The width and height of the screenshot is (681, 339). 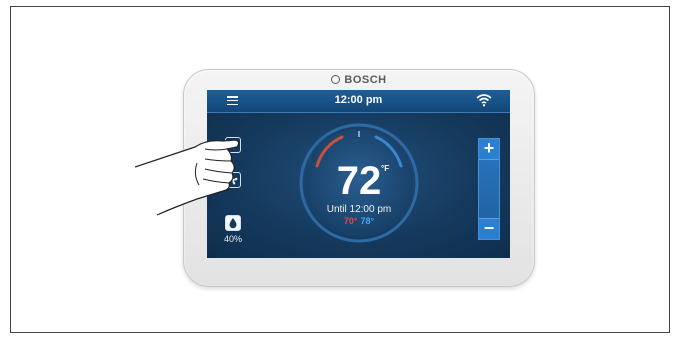 I want to click on hold-until-text: Until 12:00 pm, so click(x=359, y=209).